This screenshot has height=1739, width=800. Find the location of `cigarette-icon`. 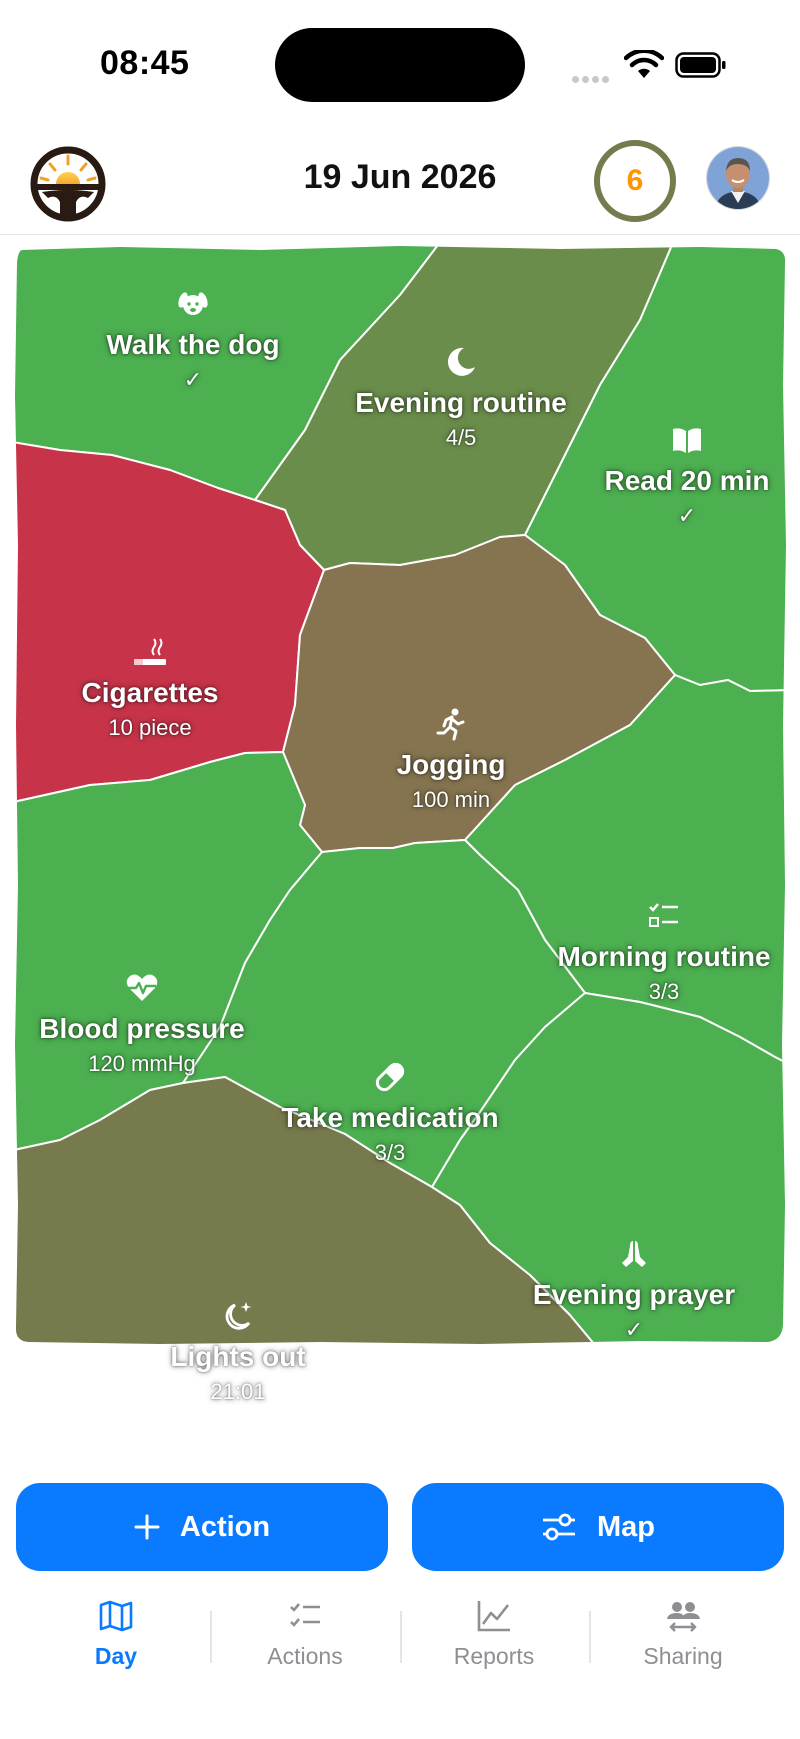

cigarette-icon is located at coordinates (150, 651).